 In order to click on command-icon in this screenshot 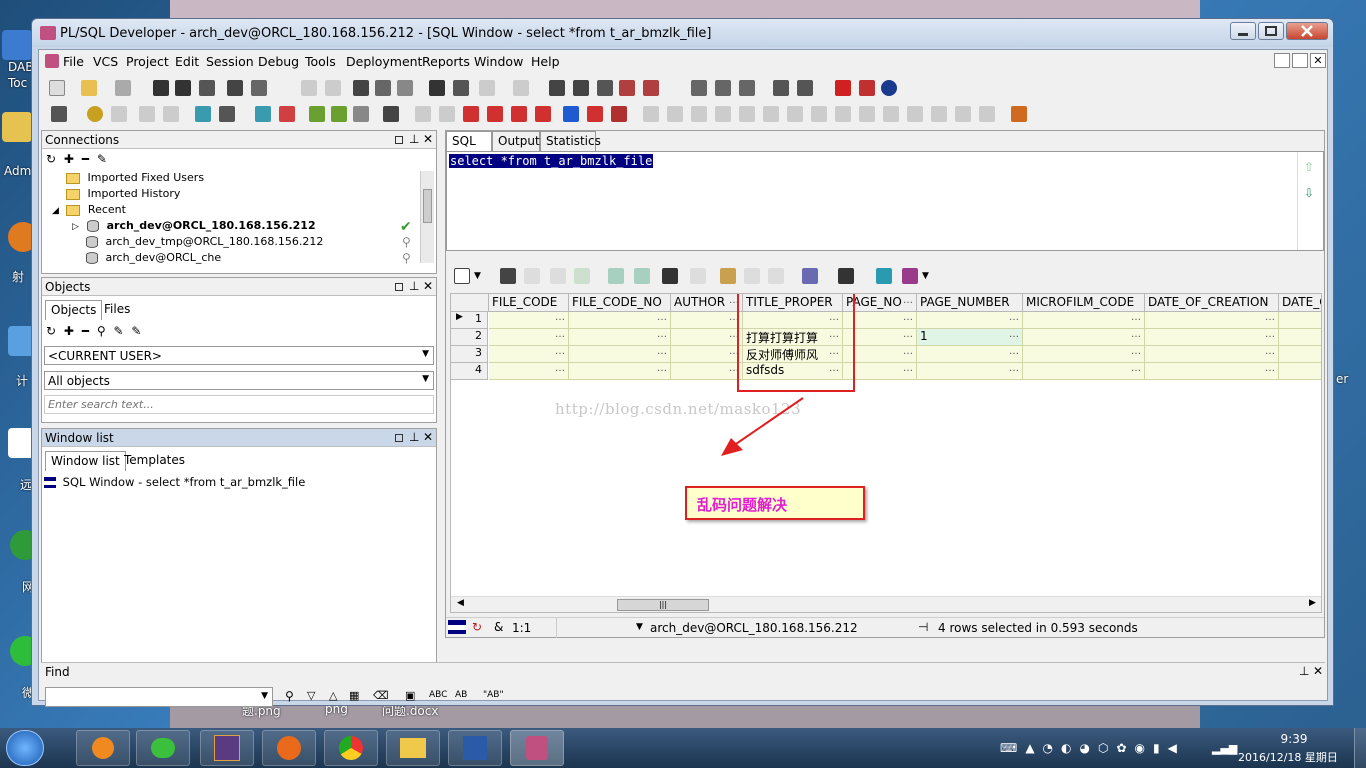, I will do `click(699, 88)`.